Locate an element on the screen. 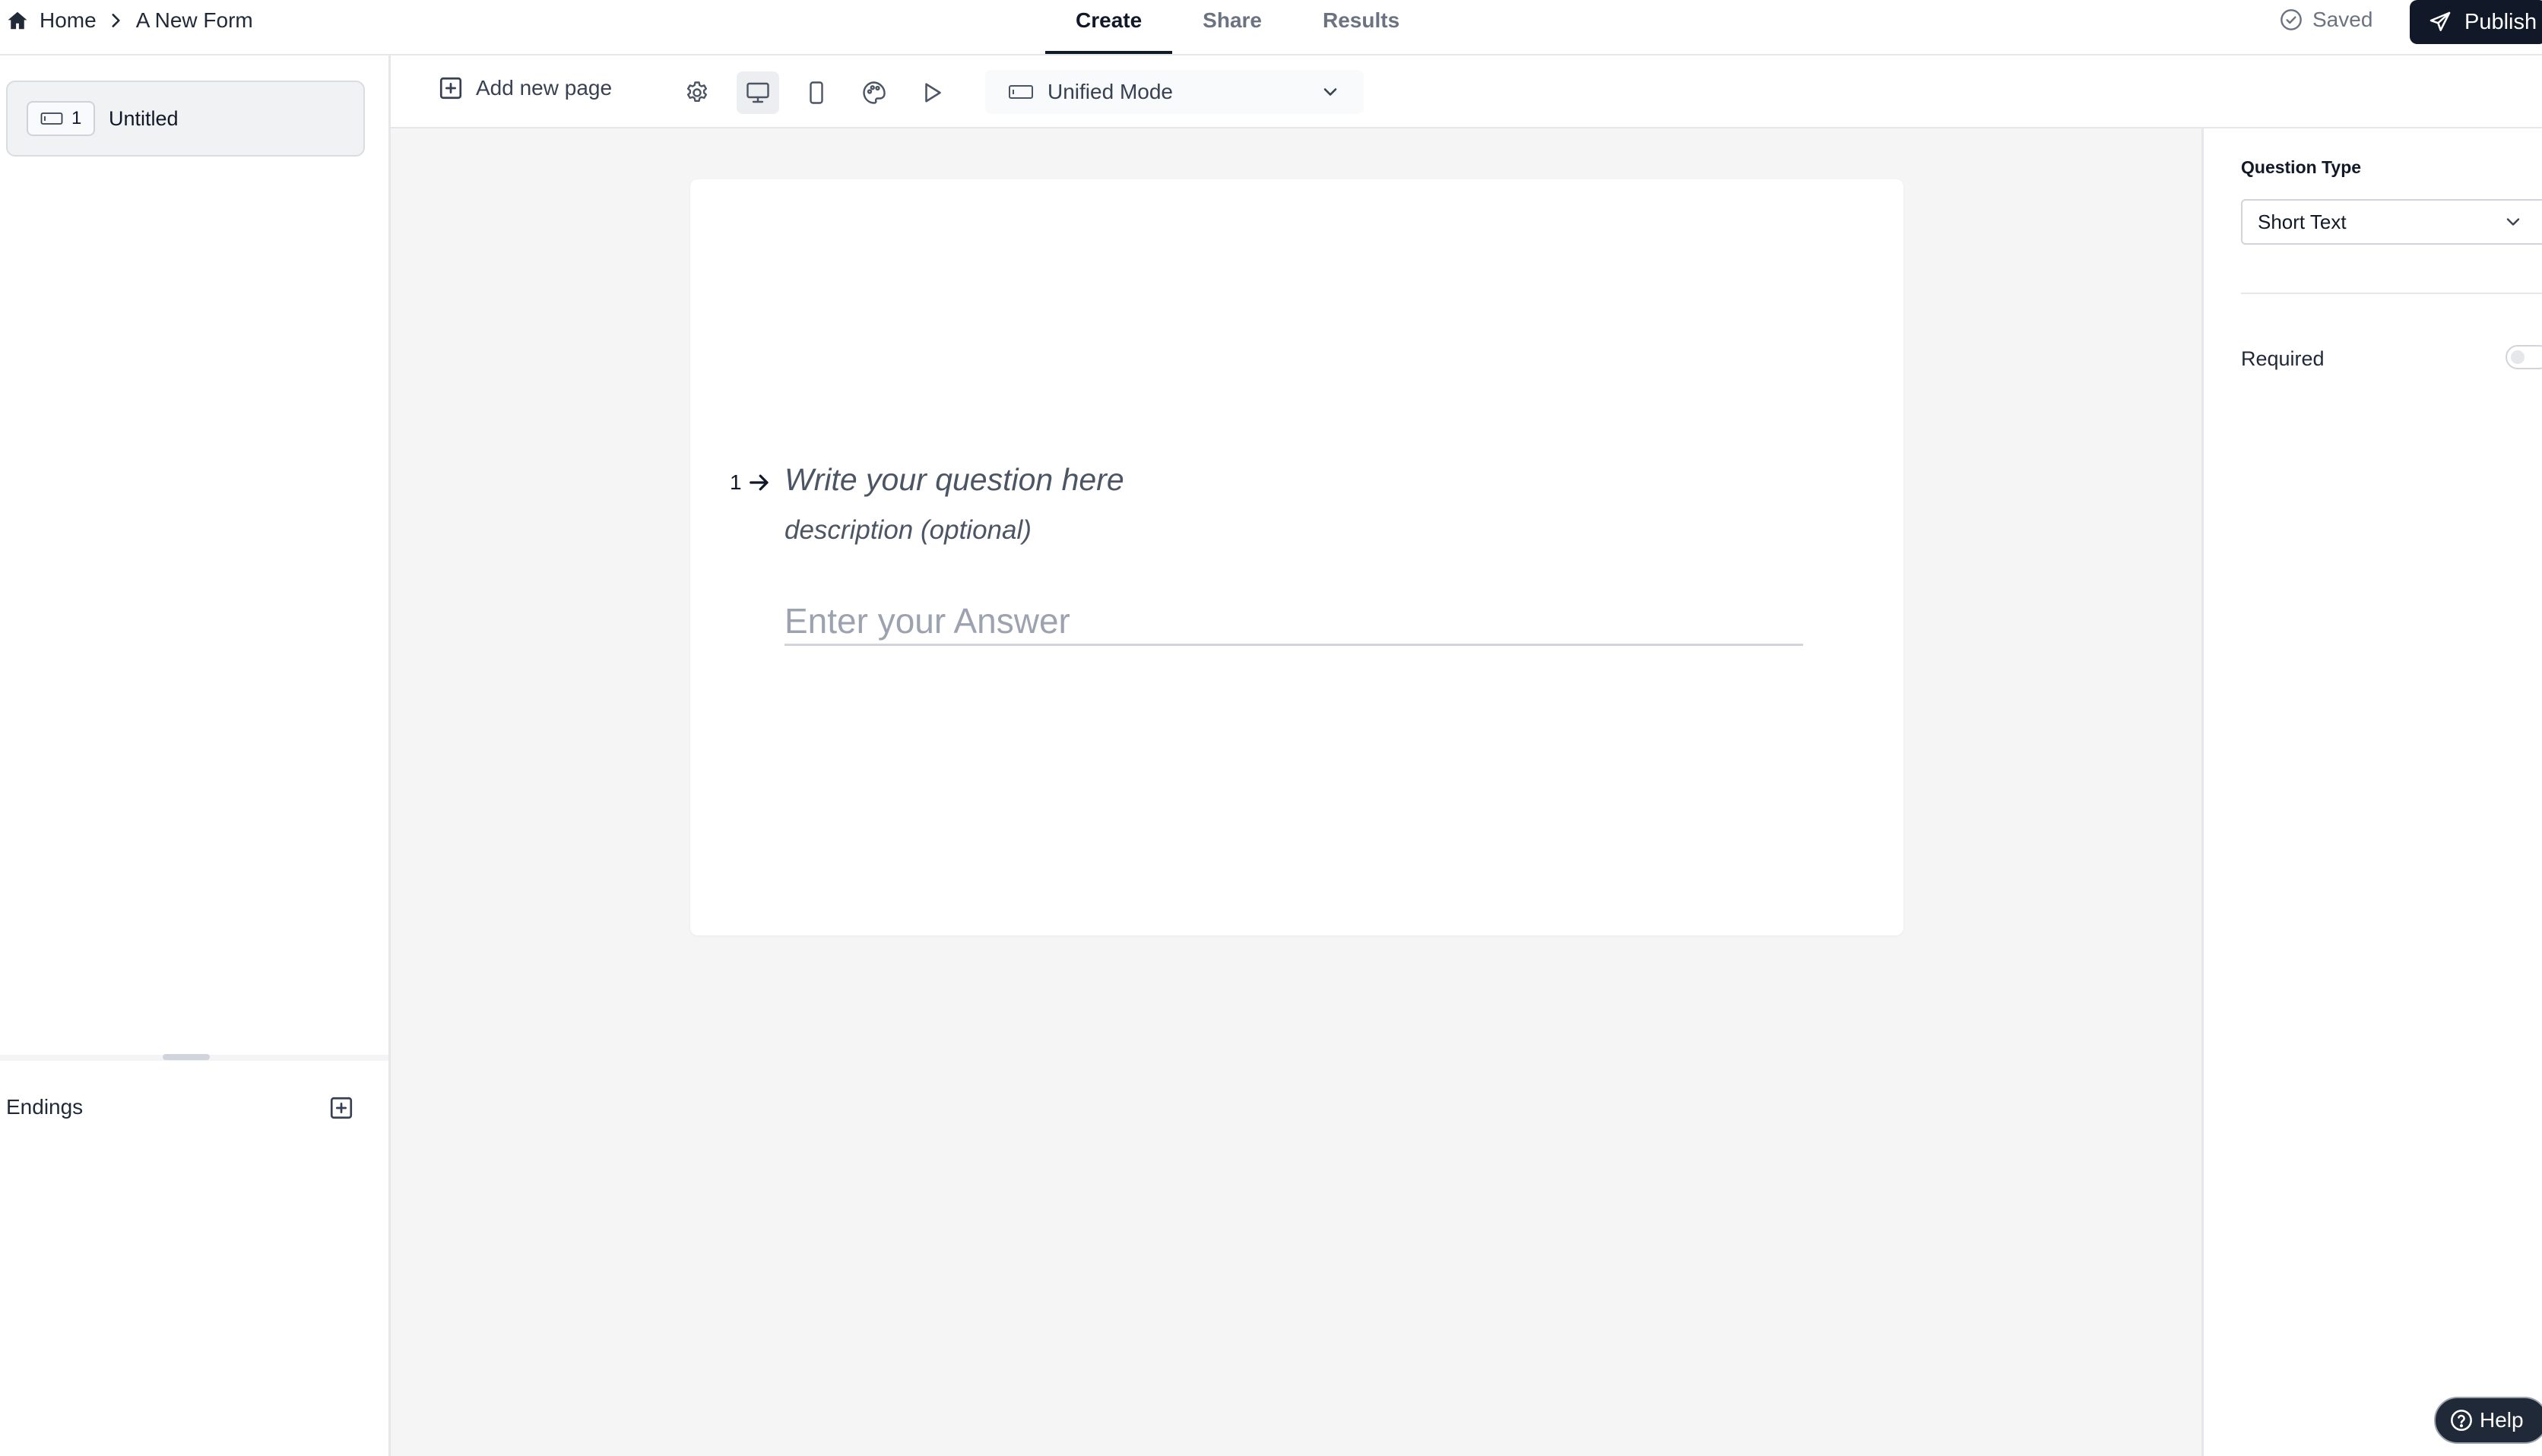 This screenshot has height=1456, width=2542. play-icon is located at coordinates (933, 93).